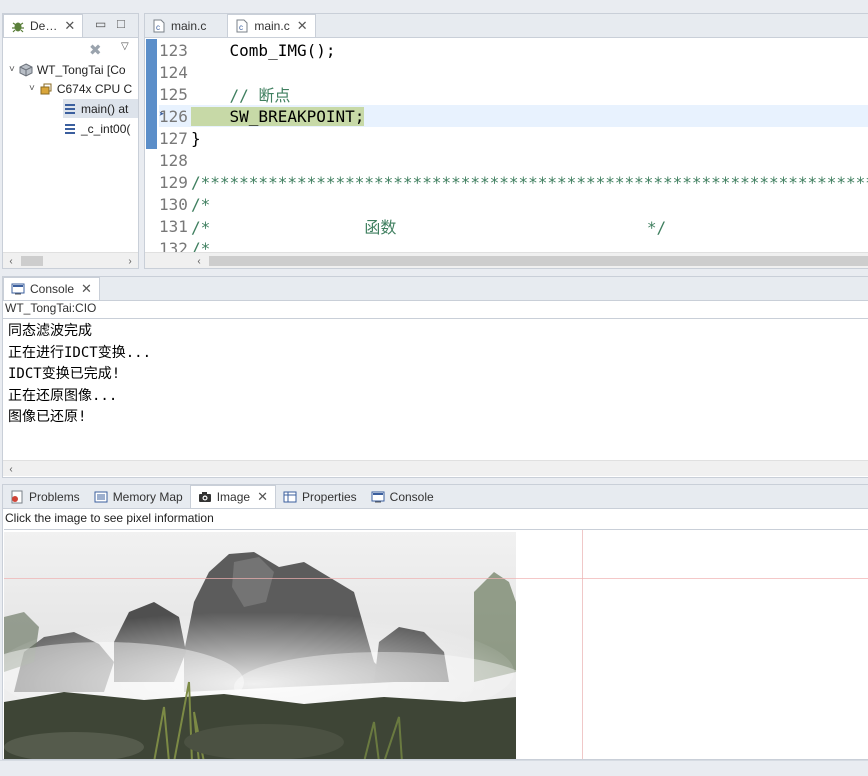 The image size is (868, 776). What do you see at coordinates (109, 518) in the screenshot?
I see `image-hint: Click the image to see pixel information` at bounding box center [109, 518].